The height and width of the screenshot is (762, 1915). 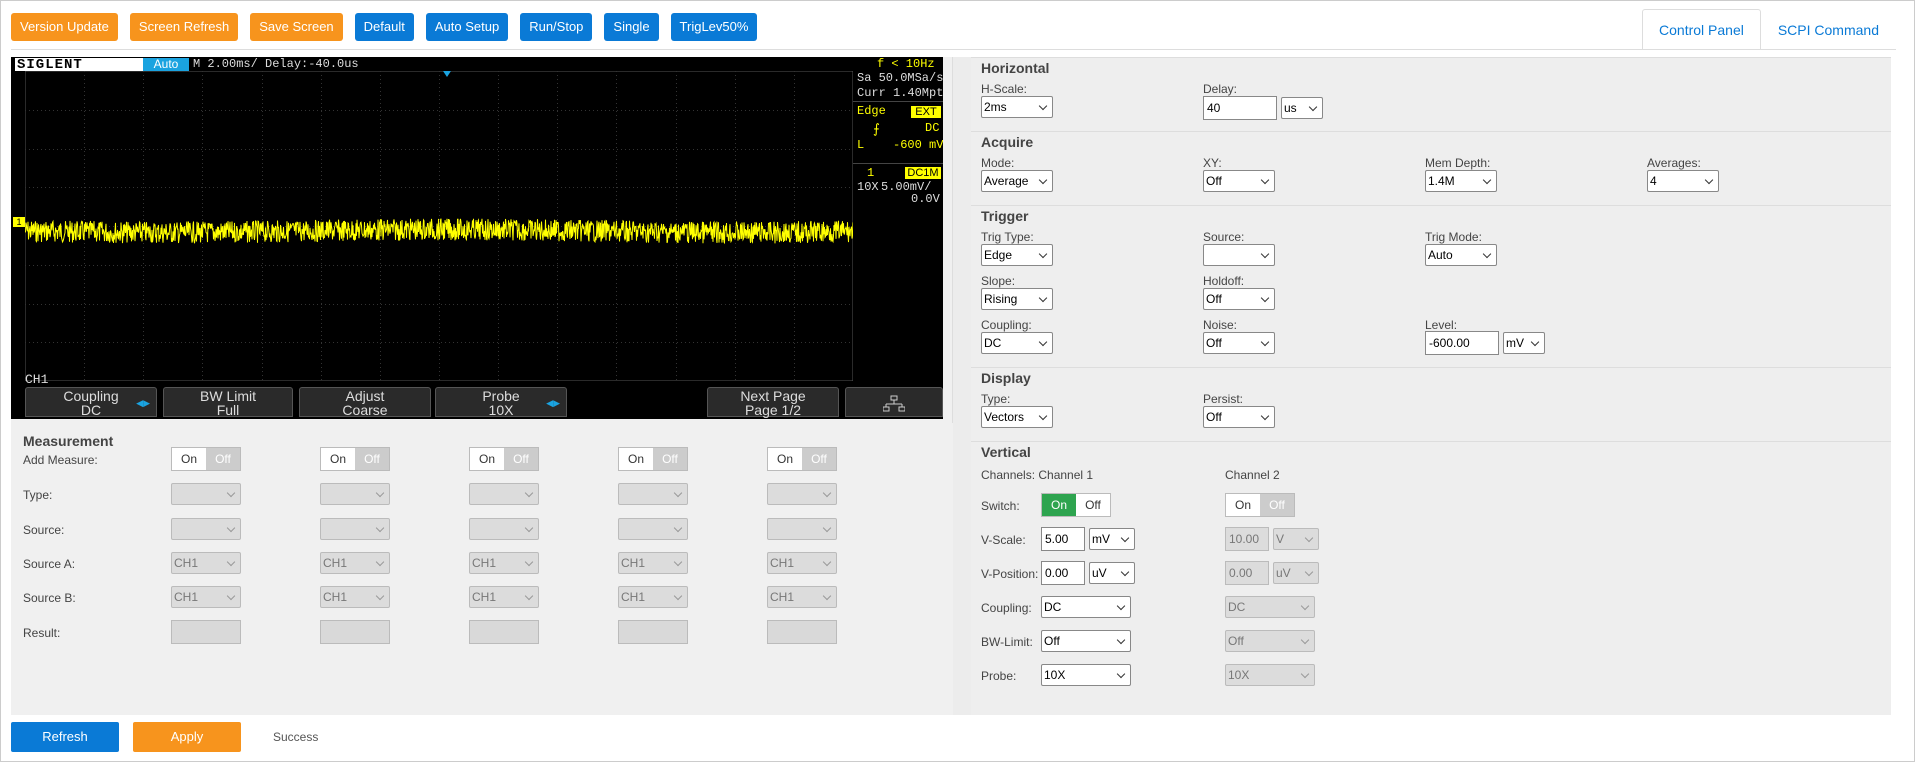 I want to click on trig-mode-select: Auto, so click(x=1461, y=255).